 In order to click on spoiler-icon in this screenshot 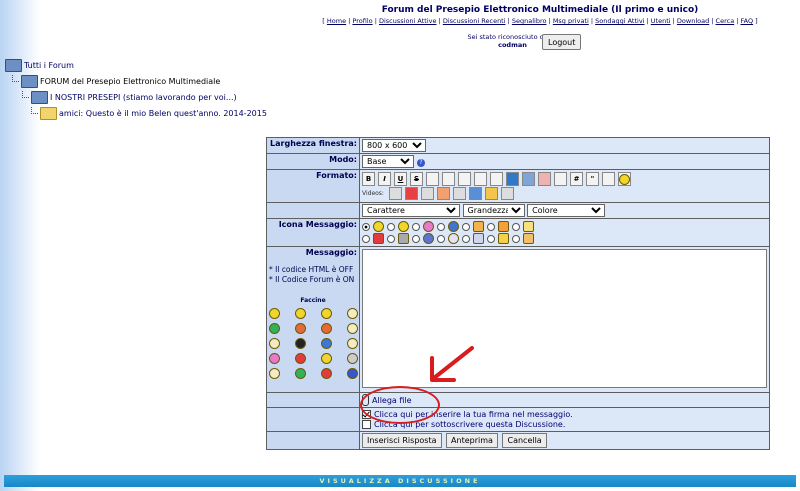, I will do `click(432, 179)`.